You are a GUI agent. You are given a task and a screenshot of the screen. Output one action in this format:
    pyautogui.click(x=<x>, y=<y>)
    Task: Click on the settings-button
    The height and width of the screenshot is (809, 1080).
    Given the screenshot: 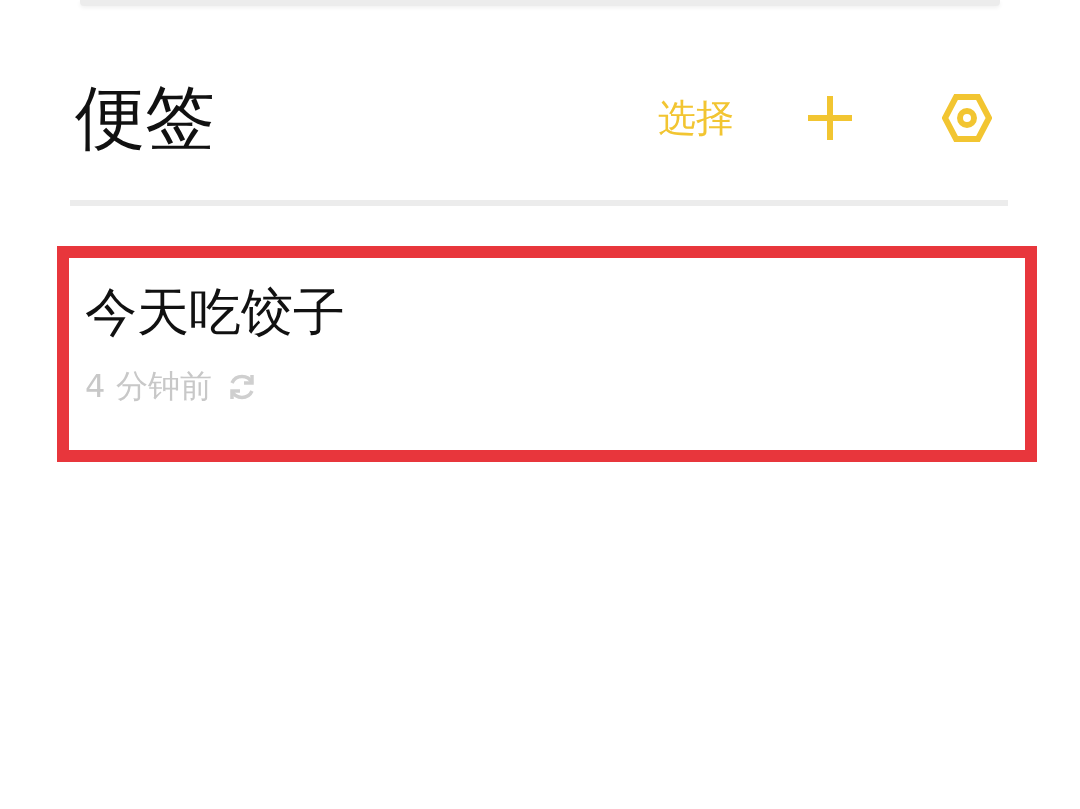 What is the action you would take?
    pyautogui.click(x=967, y=118)
    